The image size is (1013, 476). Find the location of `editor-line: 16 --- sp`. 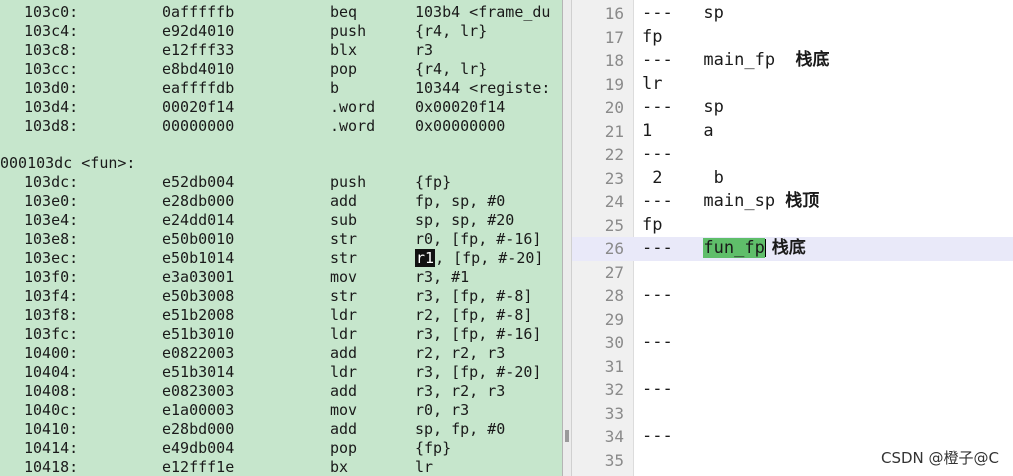

editor-line: 16 --- sp is located at coordinates (792, 14).